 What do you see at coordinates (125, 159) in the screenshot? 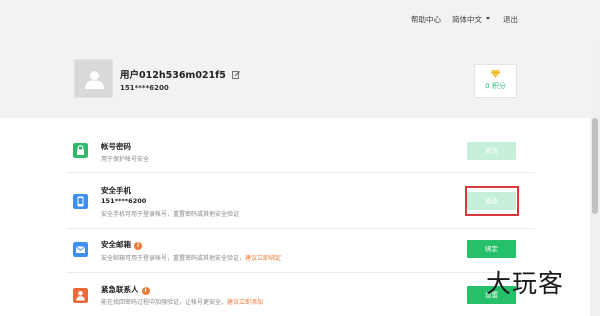
I see `row-description: 用于保护帐号安全` at bounding box center [125, 159].